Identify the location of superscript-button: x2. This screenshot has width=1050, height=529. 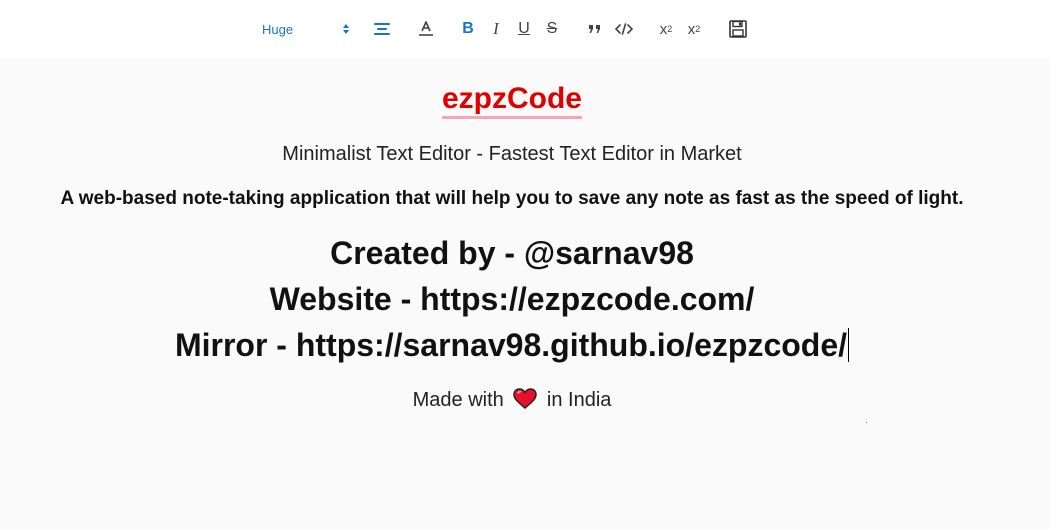
(694, 29).